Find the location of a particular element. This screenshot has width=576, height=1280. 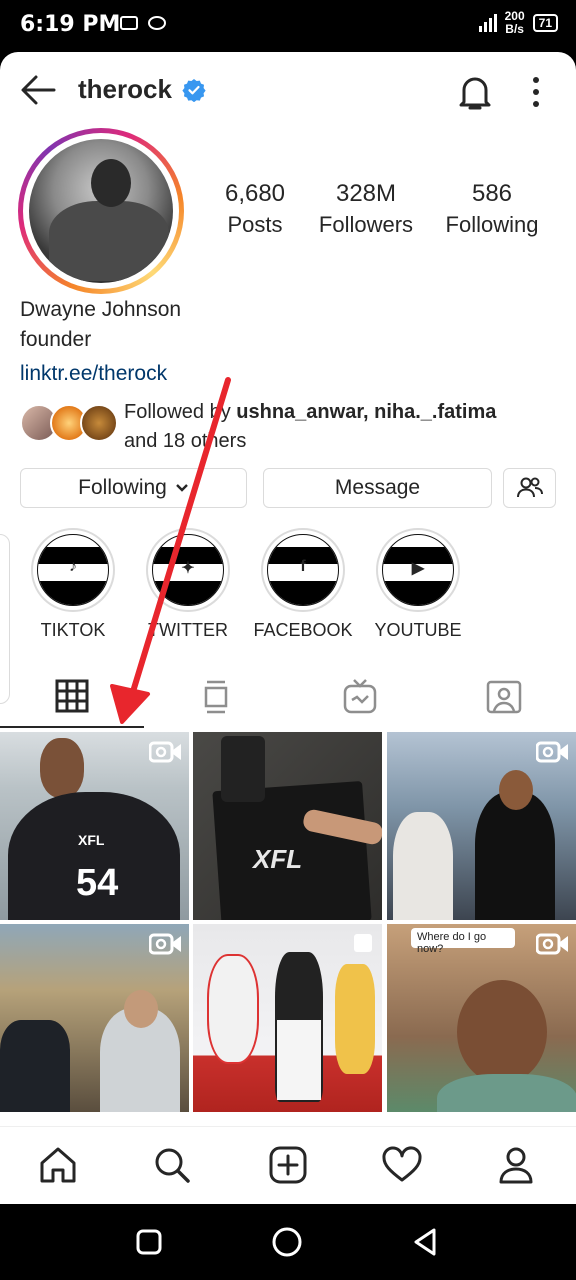

nav-search is located at coordinates (172, 1165).